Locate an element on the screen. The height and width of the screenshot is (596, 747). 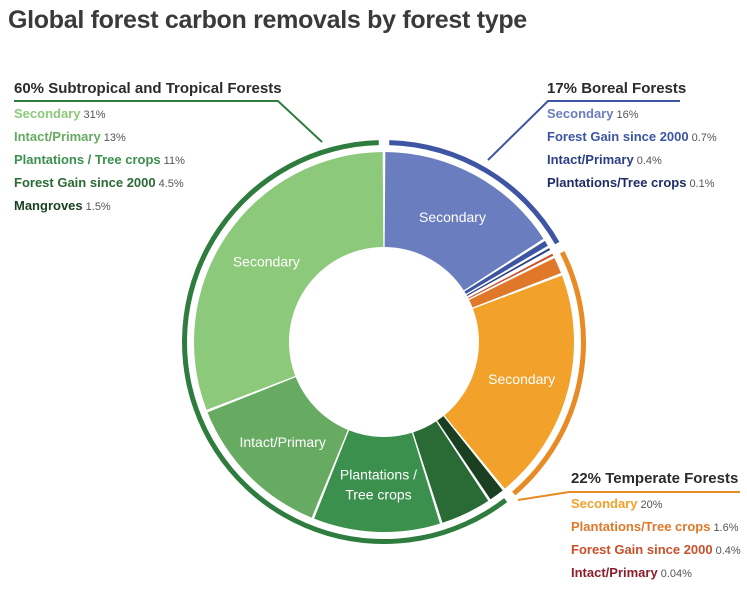
legend-percent-subtropical: 60% is located at coordinates (29, 88).